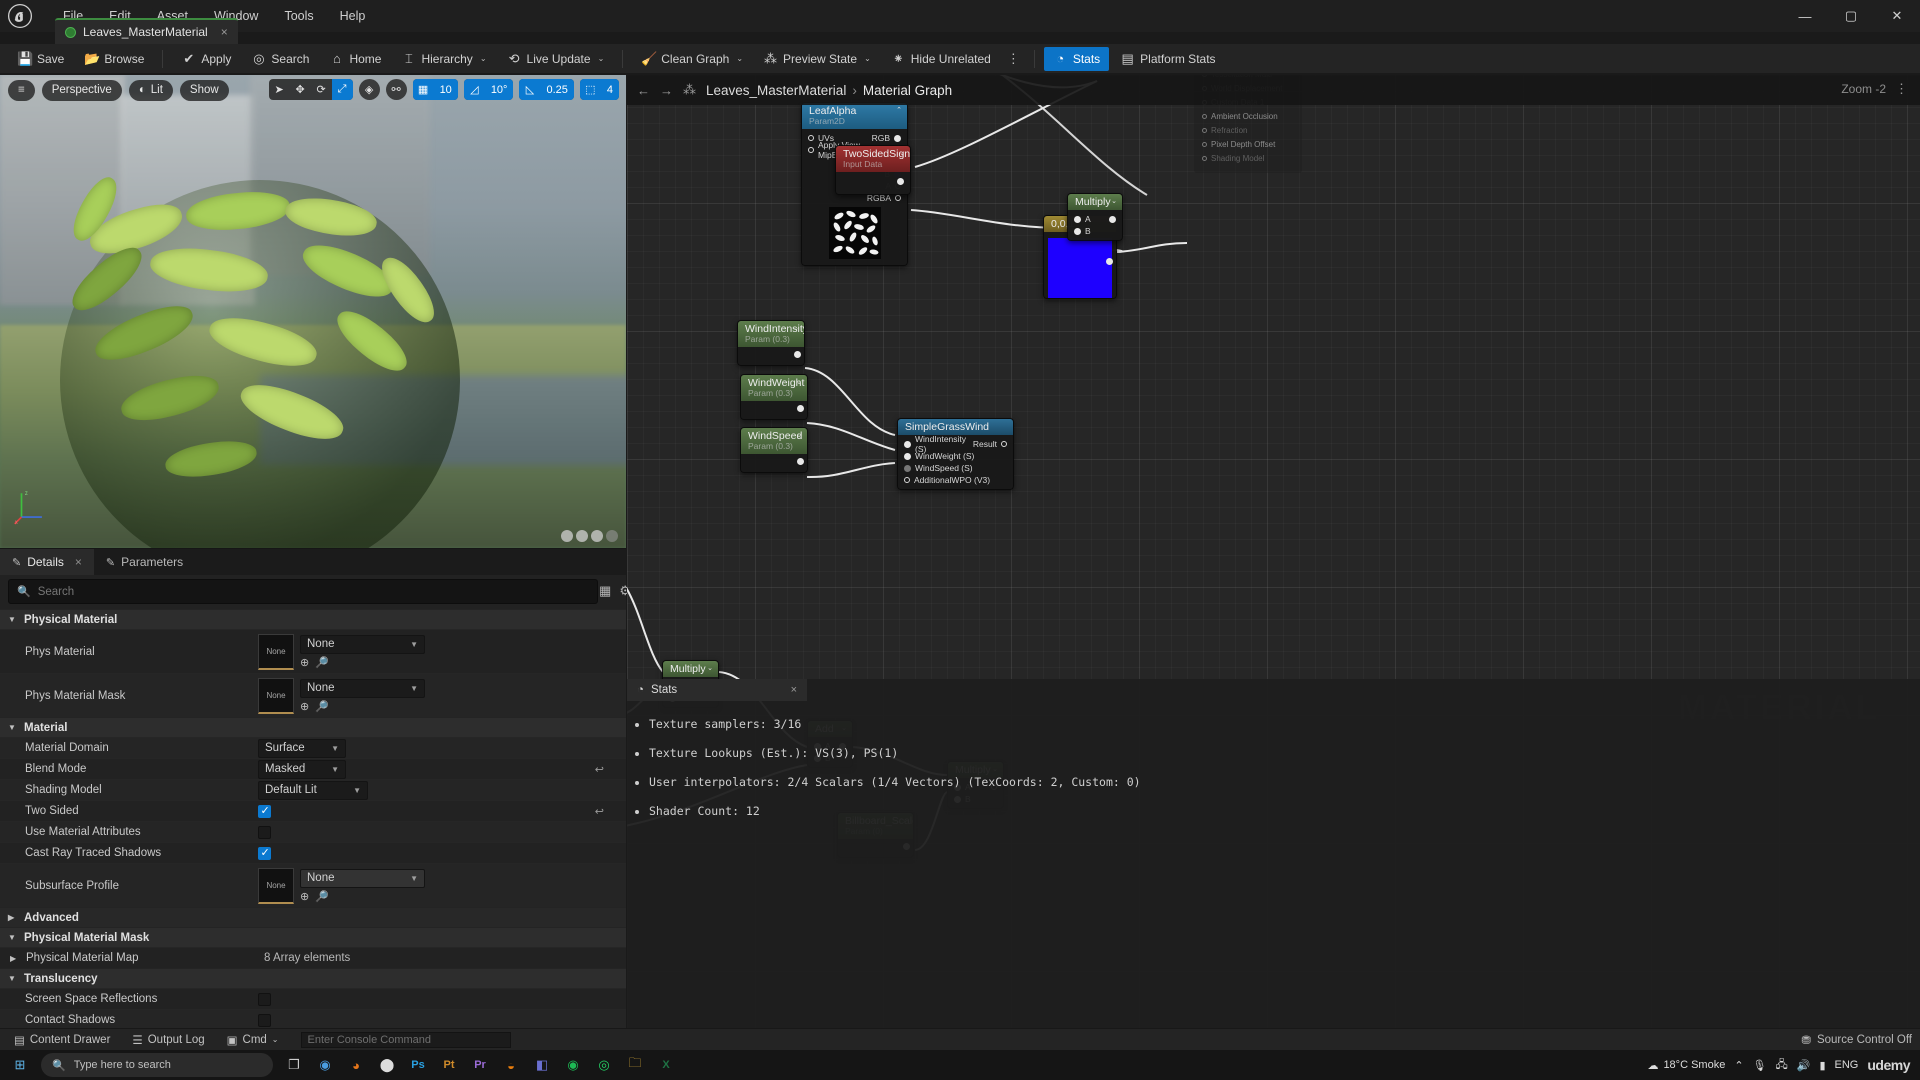 Image resolution: width=1920 pixels, height=1080 pixels. I want to click on tab-parameters: ✎ Parameters, so click(144, 562).